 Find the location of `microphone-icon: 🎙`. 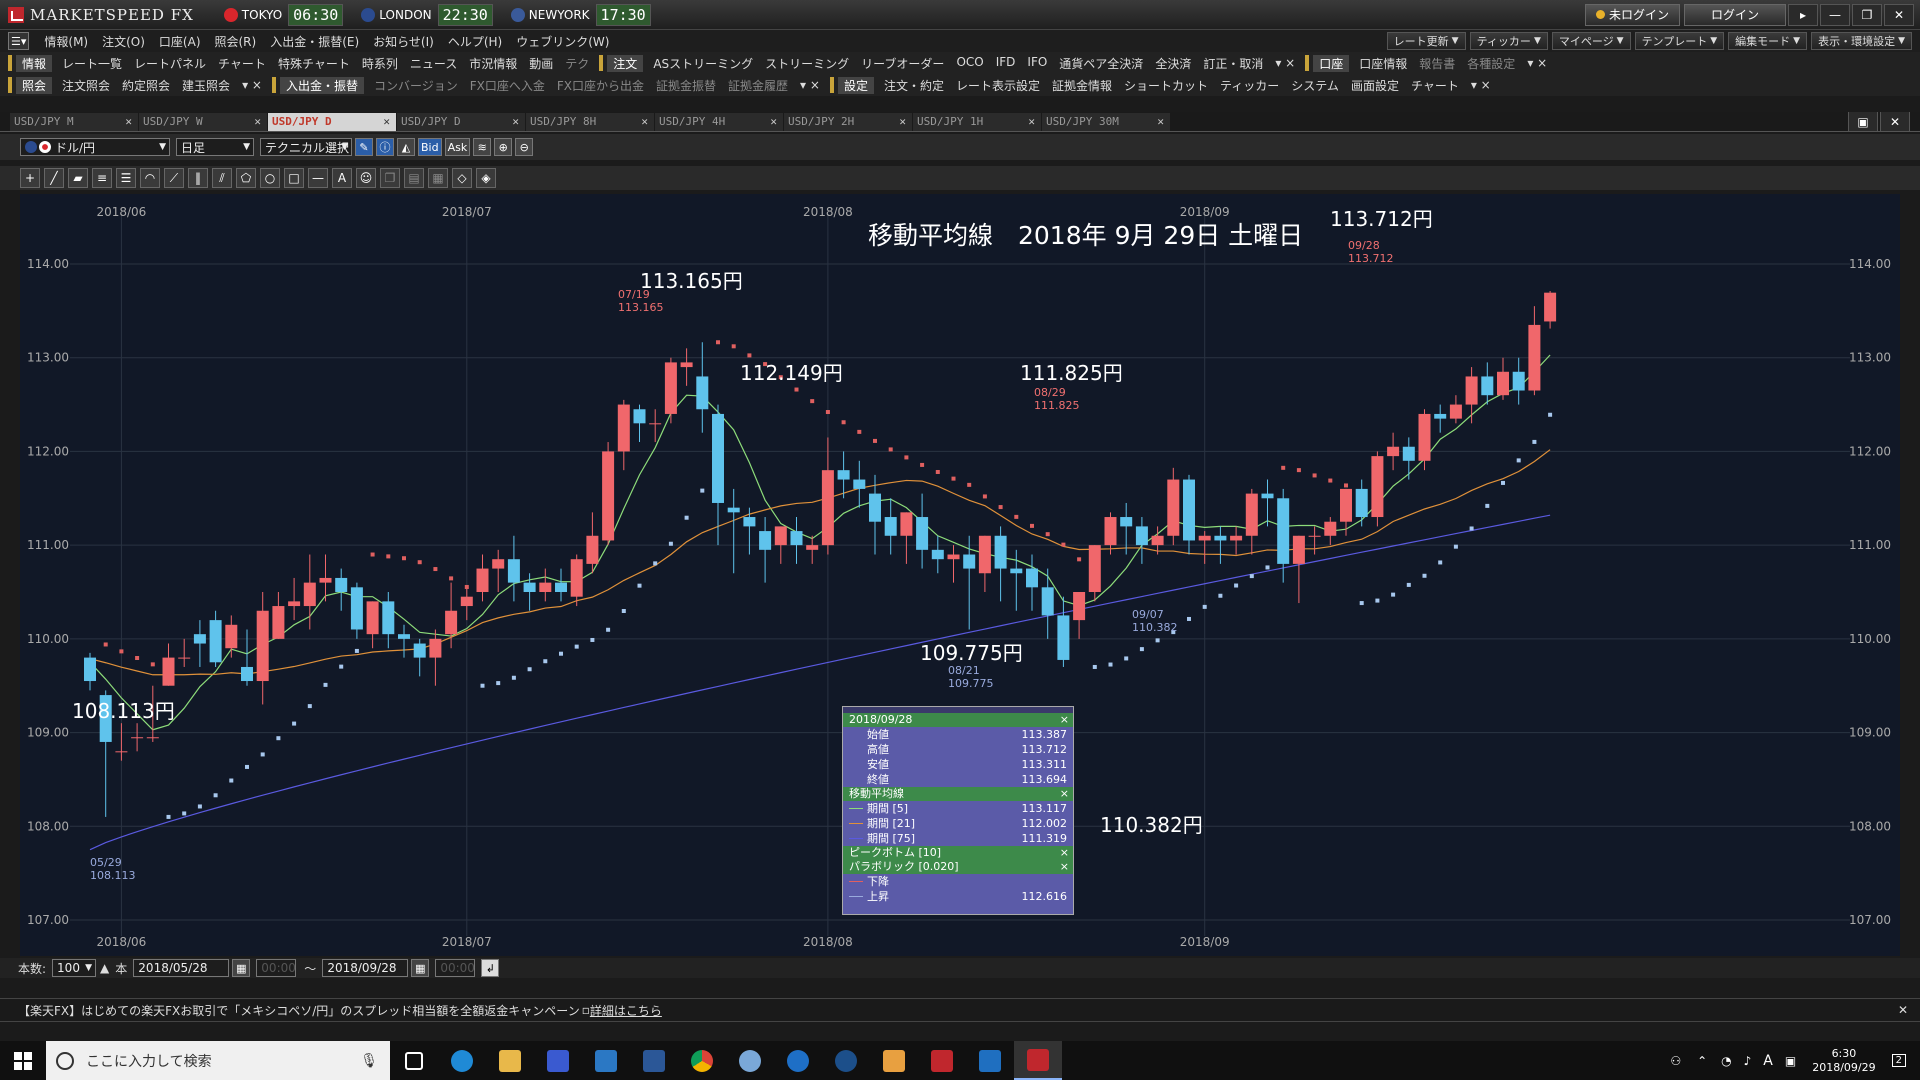

microphone-icon: 🎙 is located at coordinates (369, 1061).